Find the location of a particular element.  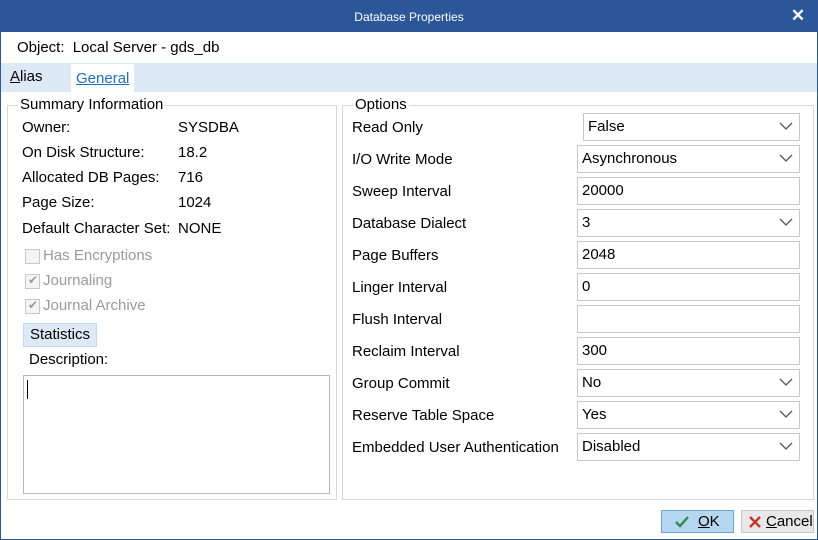

embedded-user-auth-select: Disabled is located at coordinates (688, 447).